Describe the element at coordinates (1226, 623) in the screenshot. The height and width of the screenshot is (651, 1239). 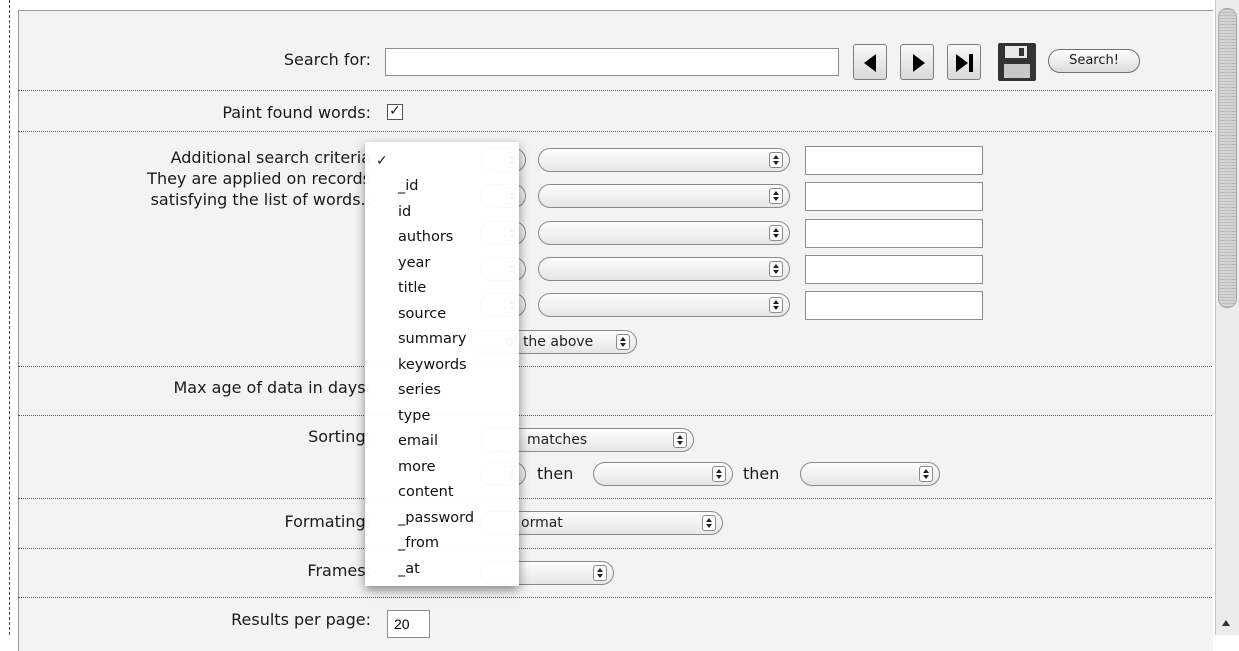
I see `scroll-up-arrow-icon` at that location.